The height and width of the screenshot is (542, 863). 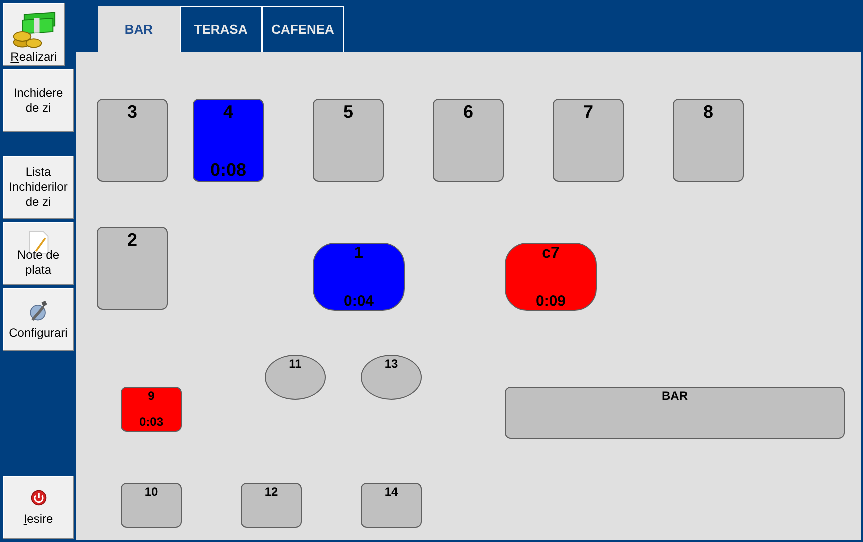 I want to click on table-number: 1, so click(x=359, y=254).